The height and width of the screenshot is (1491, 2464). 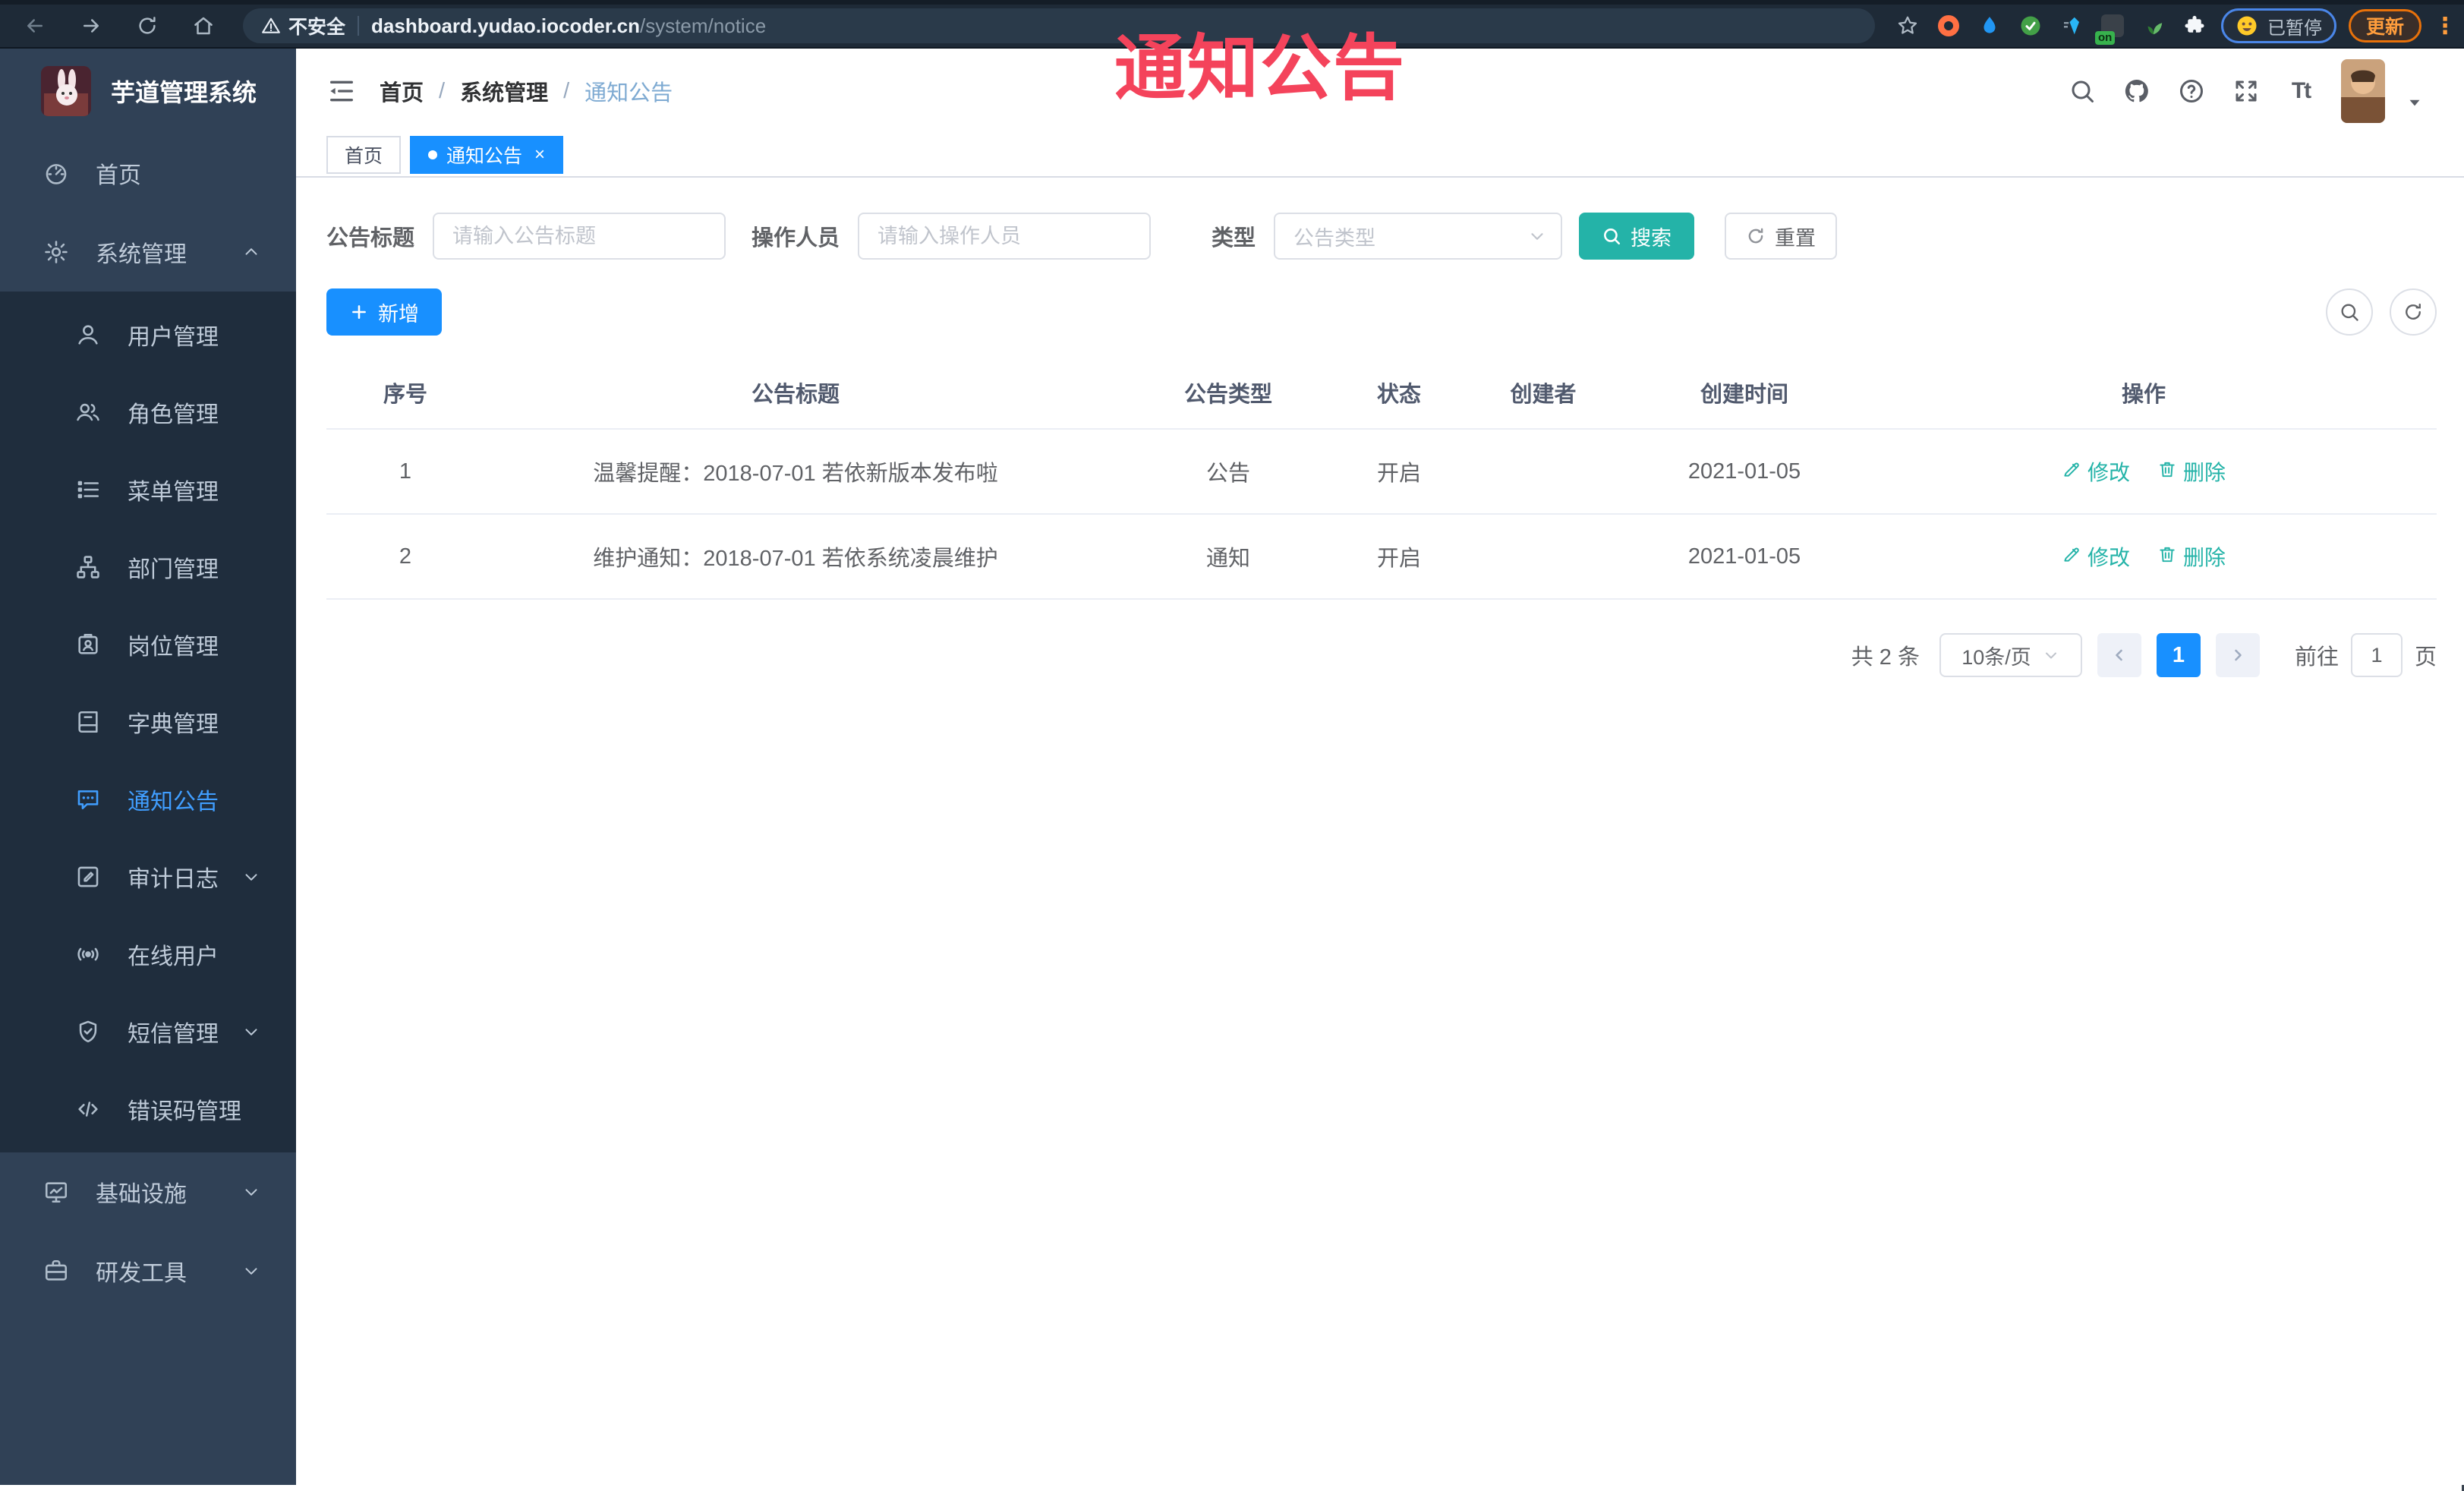 I want to click on search-button-label: 搜索, so click(x=1651, y=238).